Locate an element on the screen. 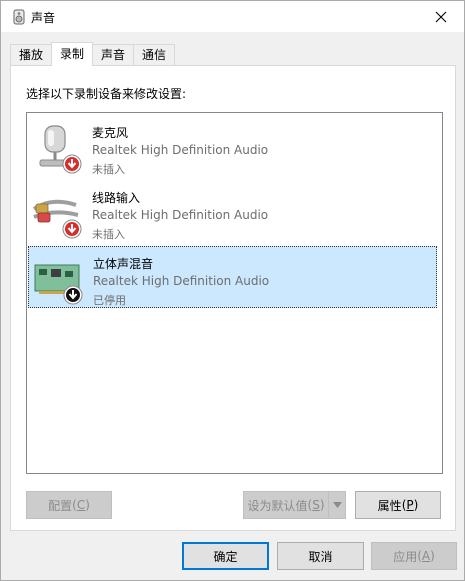 Image resolution: width=465 pixels, height=581 pixels. apply-button: 应用(A) is located at coordinates (414, 556).